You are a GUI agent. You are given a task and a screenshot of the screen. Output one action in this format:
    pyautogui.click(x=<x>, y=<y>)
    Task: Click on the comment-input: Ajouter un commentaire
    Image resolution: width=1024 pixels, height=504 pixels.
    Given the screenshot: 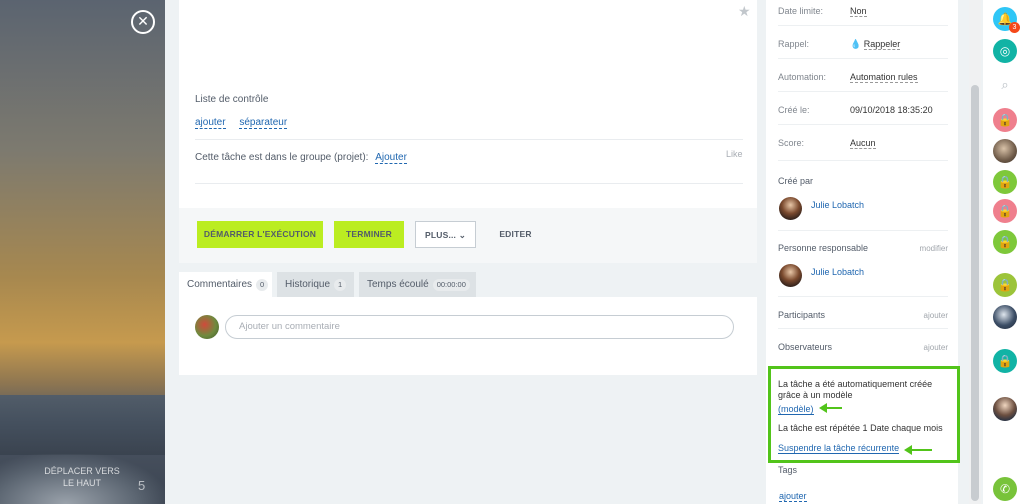 What is the action you would take?
    pyautogui.click(x=479, y=327)
    